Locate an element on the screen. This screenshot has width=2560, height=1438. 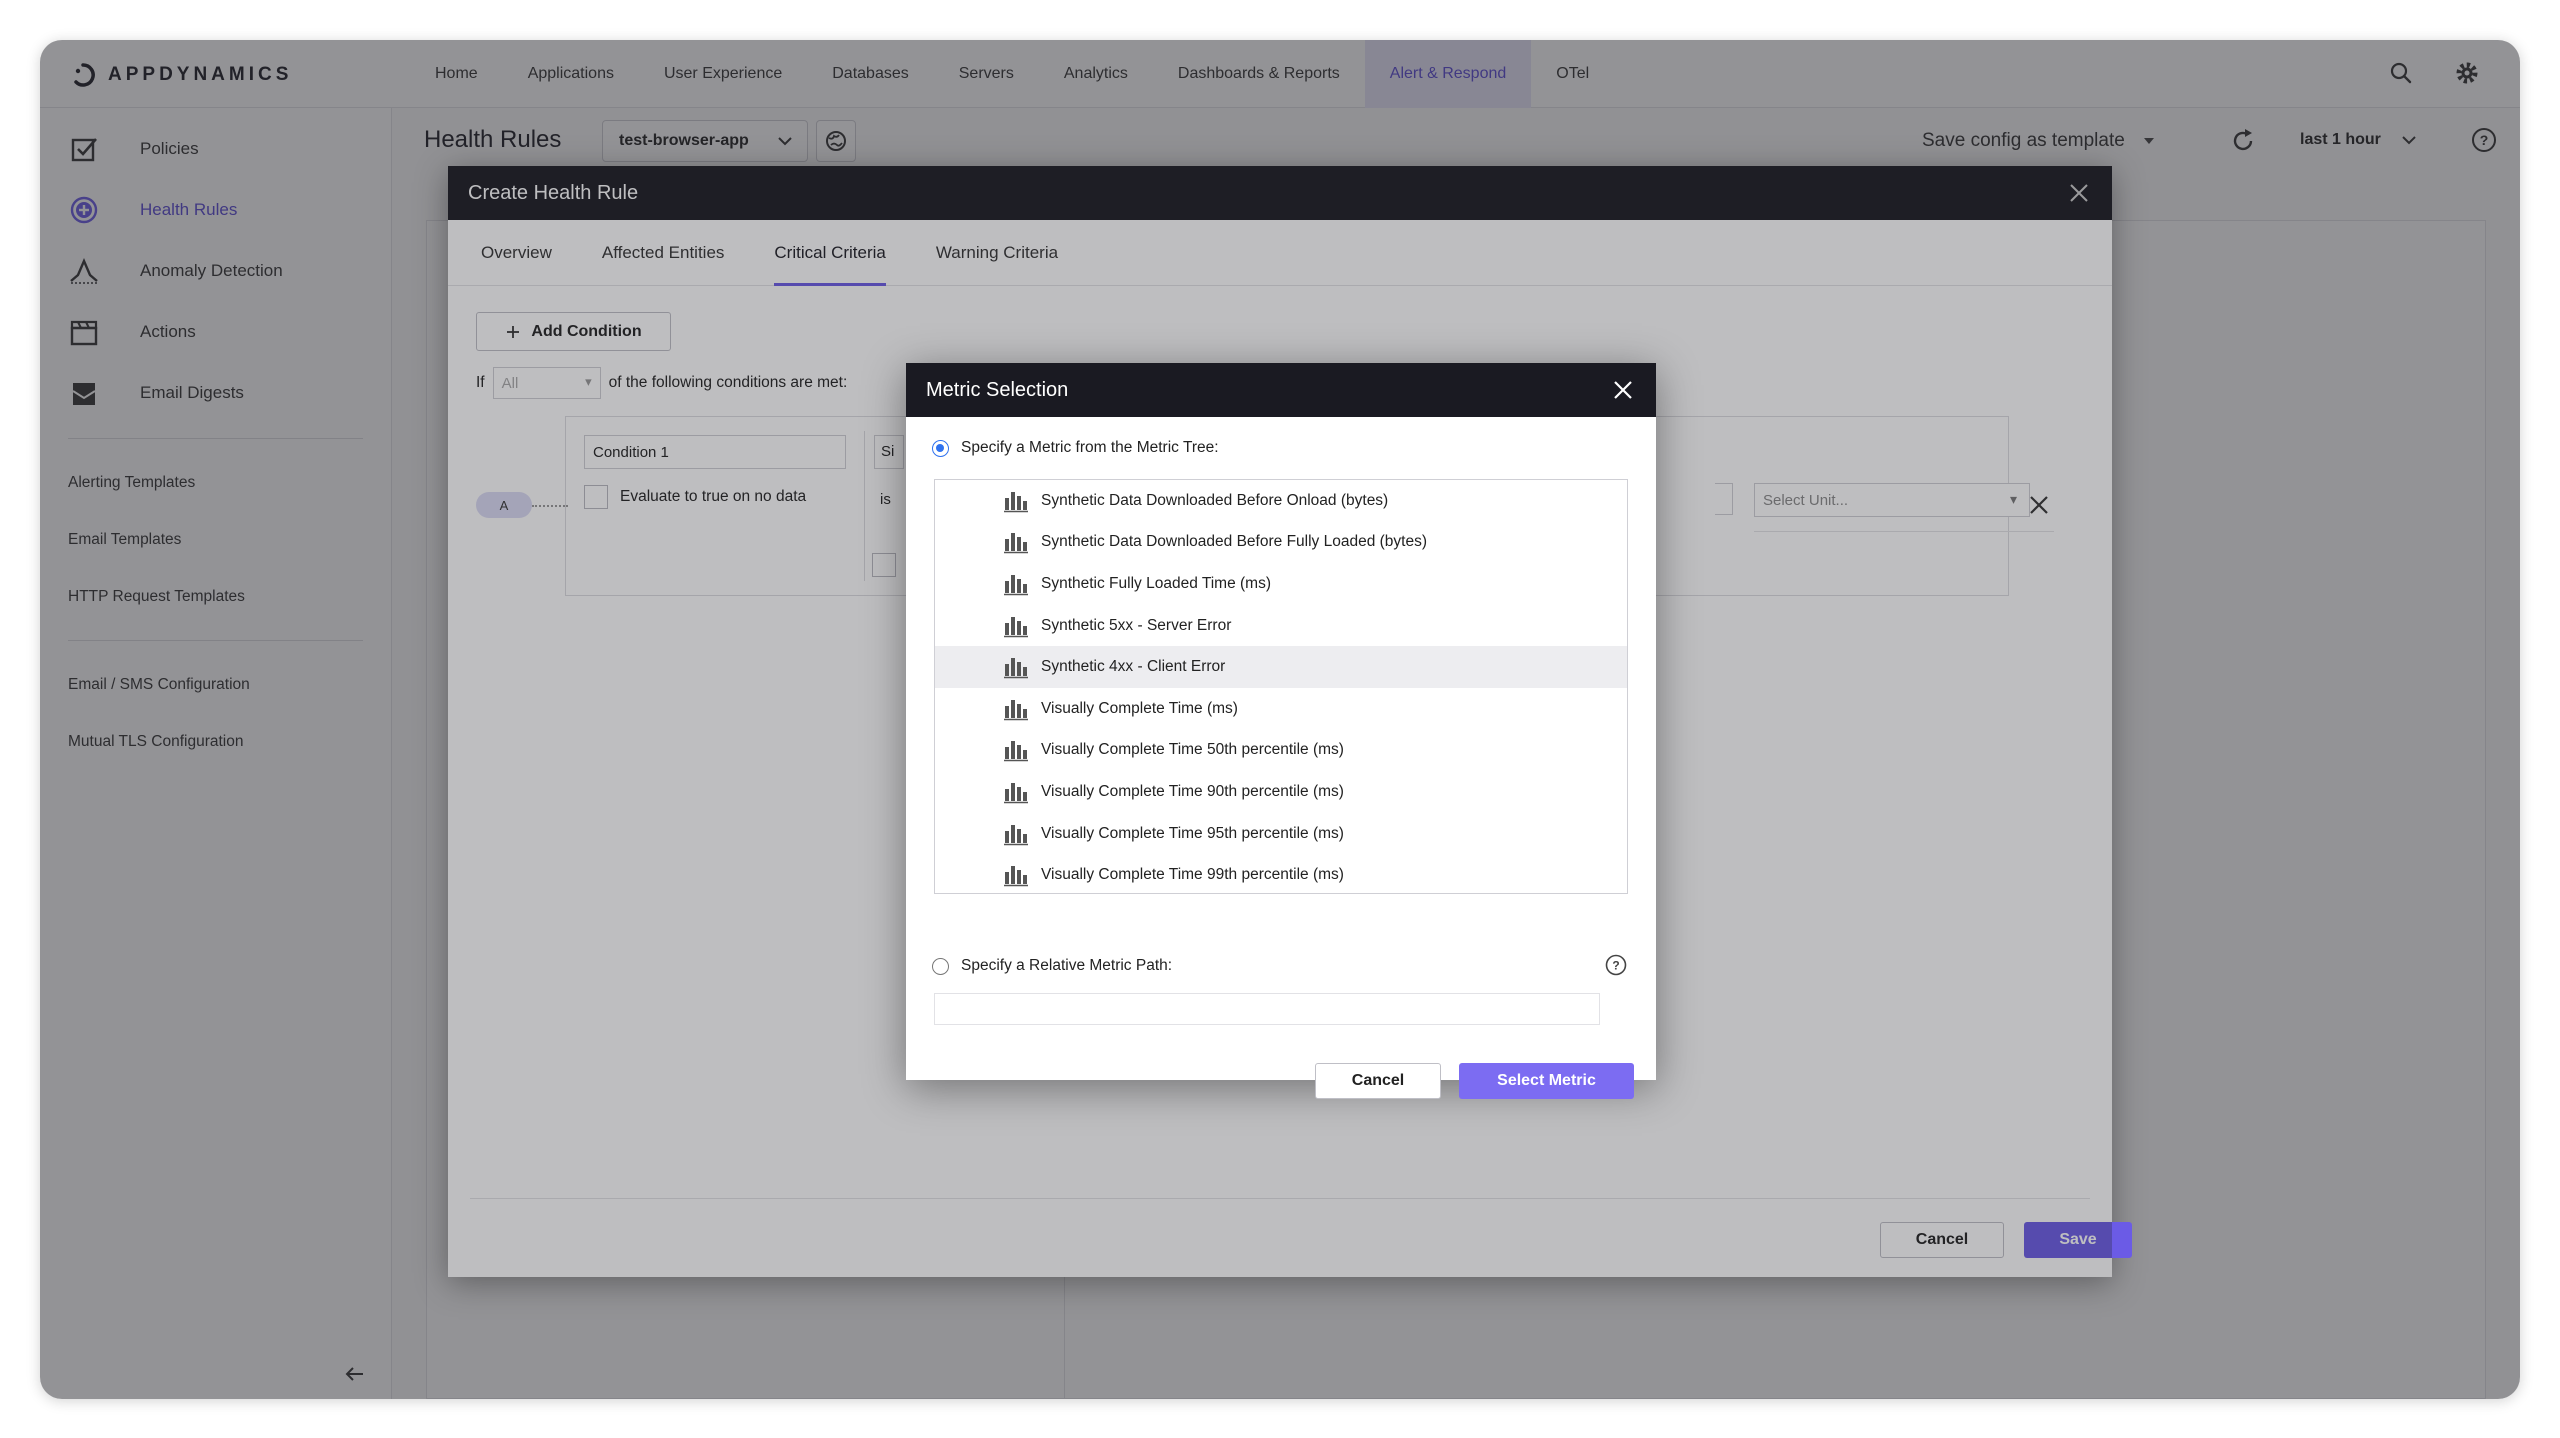
metric-tree-option: Specify a Metric from the Metric Tree: is located at coordinates (1075, 448).